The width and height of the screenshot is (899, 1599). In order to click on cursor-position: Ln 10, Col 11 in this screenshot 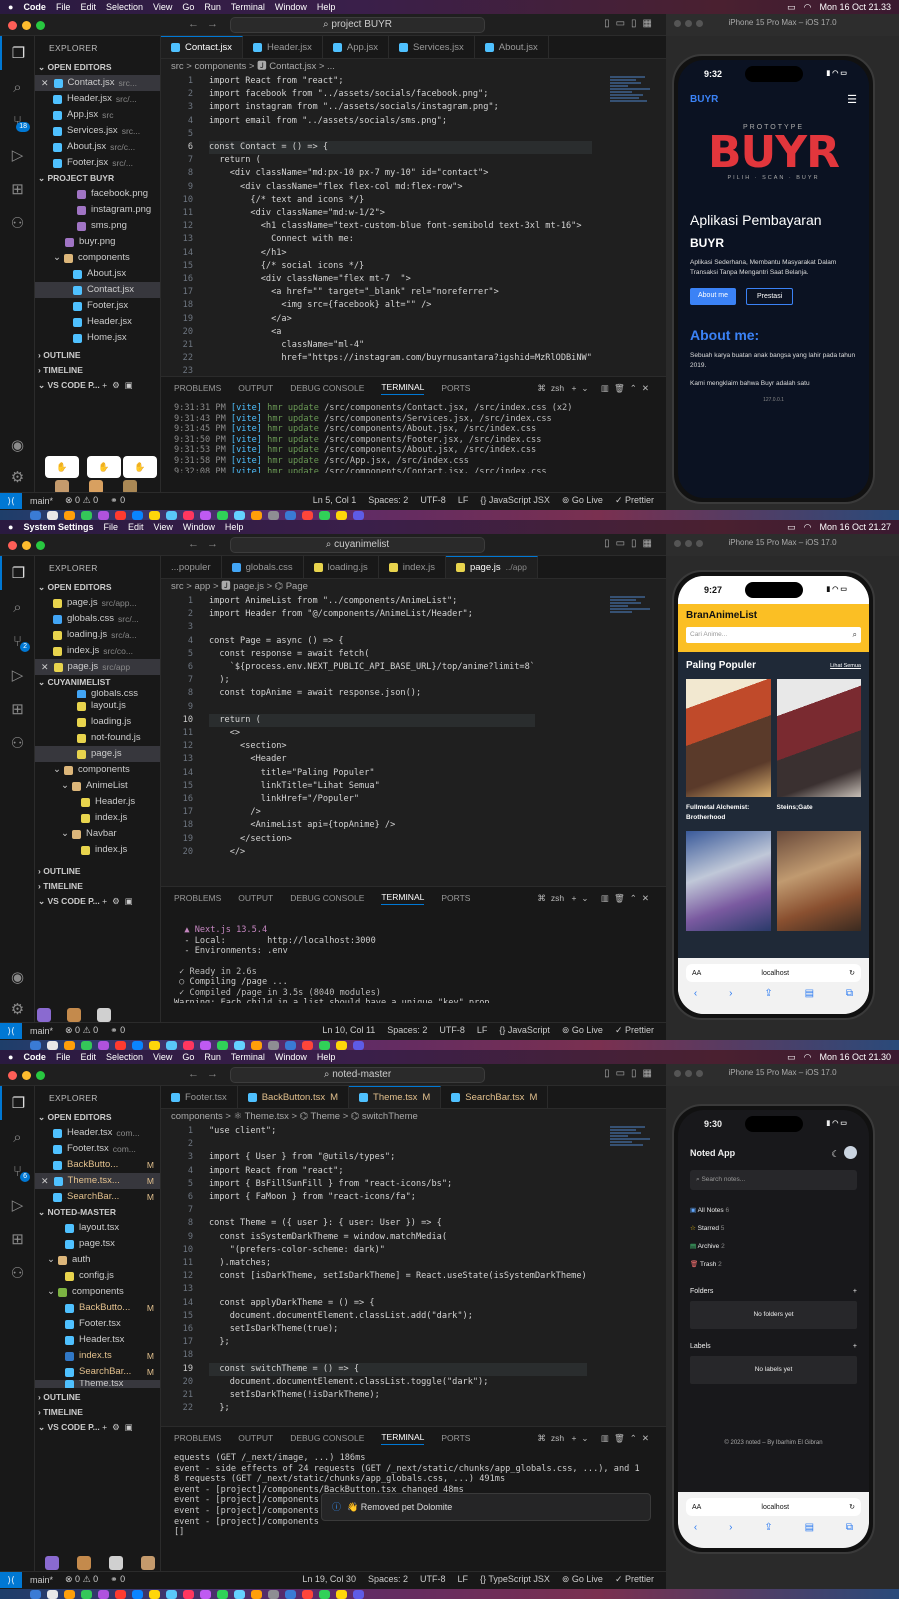, I will do `click(348, 1030)`.